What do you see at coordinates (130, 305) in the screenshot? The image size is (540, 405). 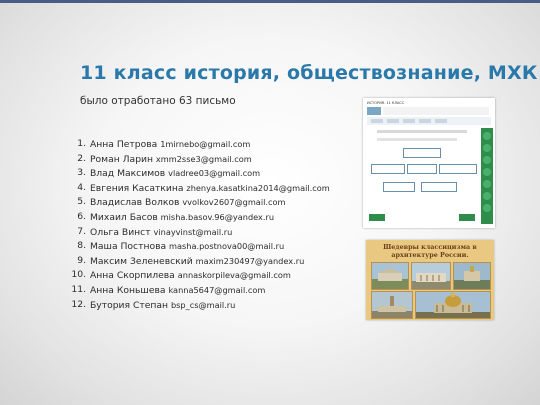 I see `student-name: Бутория Степан` at bounding box center [130, 305].